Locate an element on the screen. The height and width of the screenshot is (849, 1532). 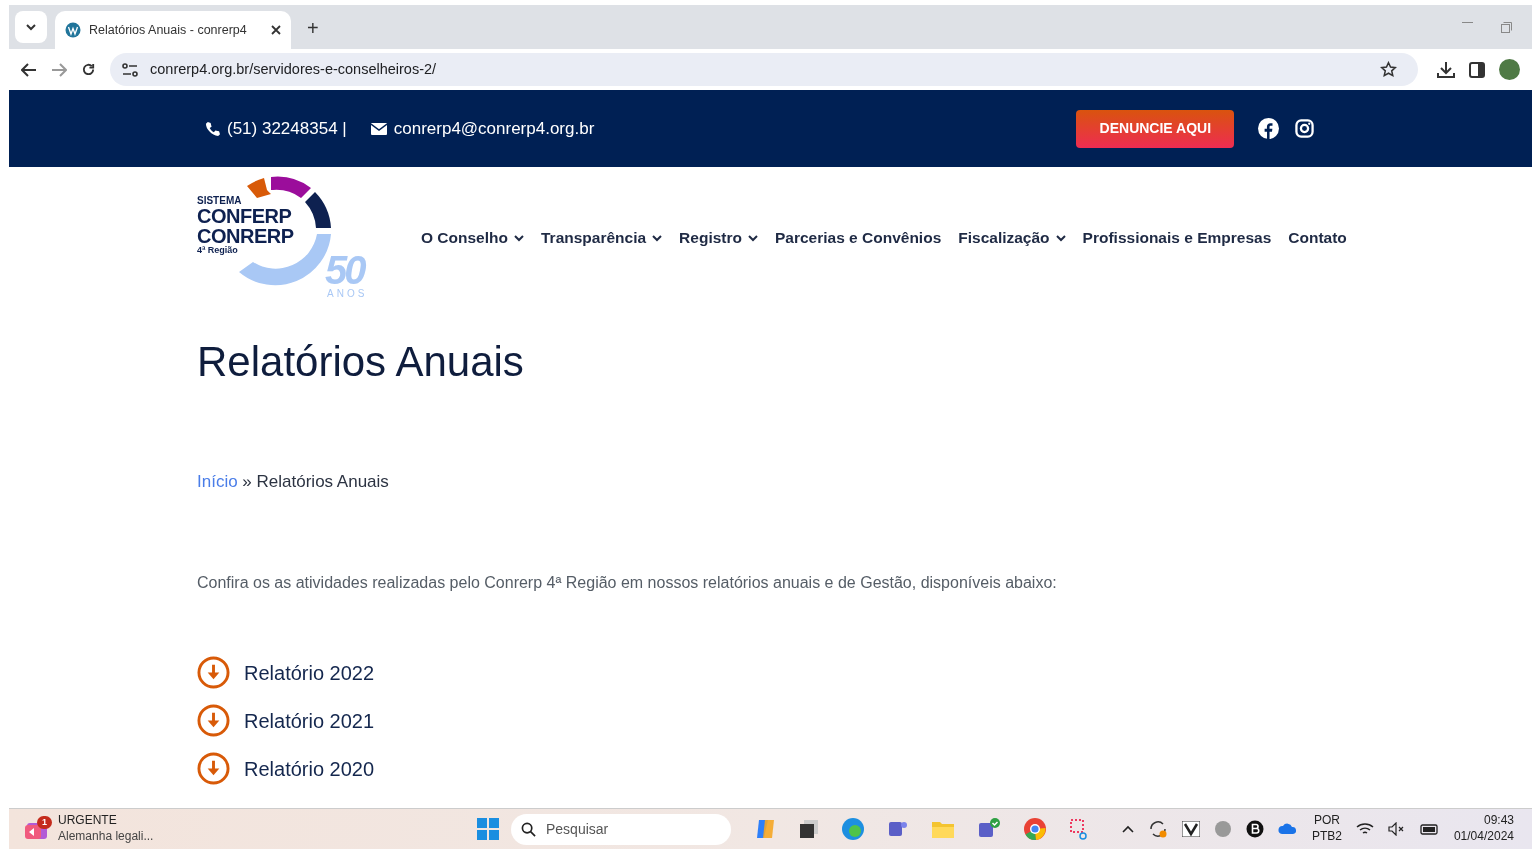
nav-menu-item: Transparência is located at coordinates (602, 238).